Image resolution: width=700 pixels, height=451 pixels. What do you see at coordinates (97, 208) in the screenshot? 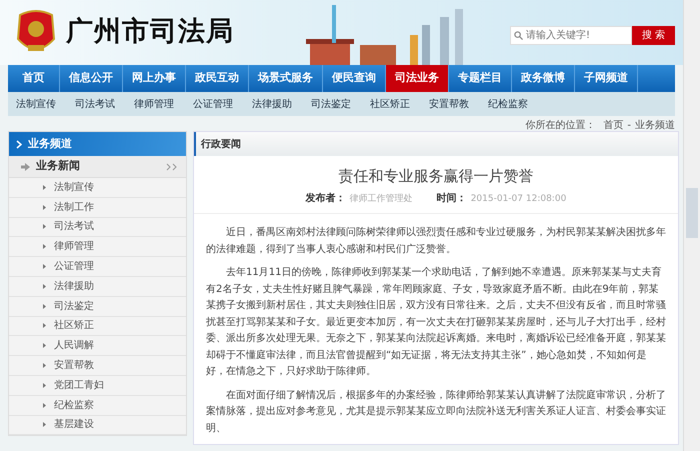
I see `sidebar-item: 法制工作` at bounding box center [97, 208].